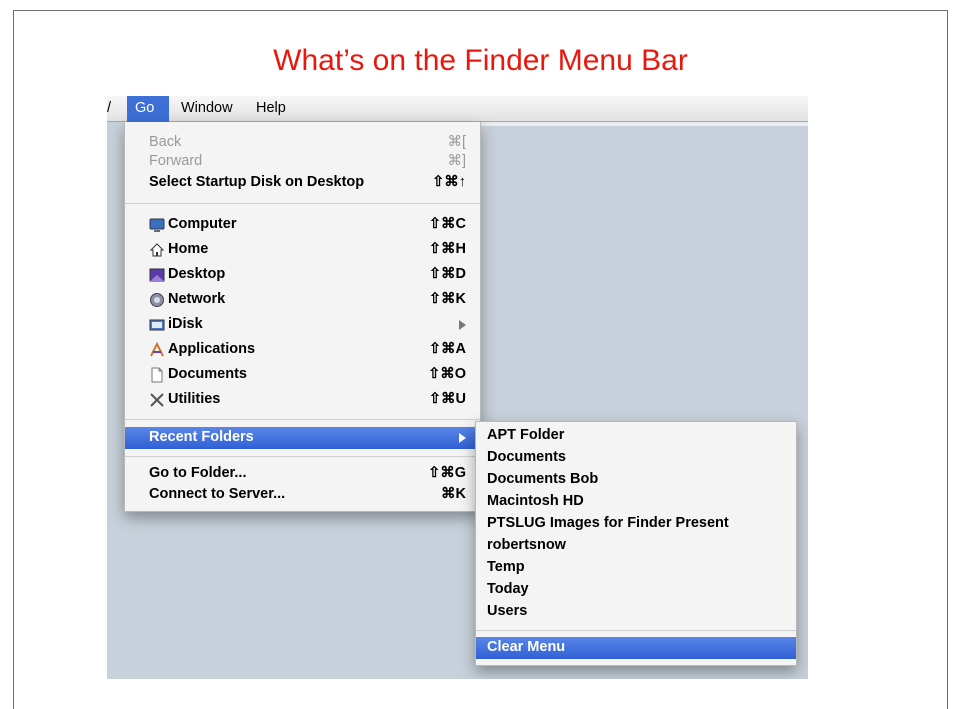  I want to click on menu-window: Window, so click(207, 108).